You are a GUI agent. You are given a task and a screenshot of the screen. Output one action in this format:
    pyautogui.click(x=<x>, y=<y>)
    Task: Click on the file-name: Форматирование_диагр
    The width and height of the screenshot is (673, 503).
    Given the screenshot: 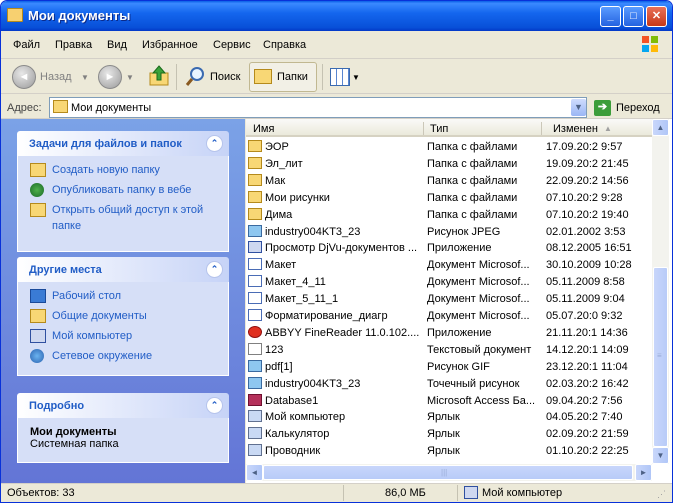 What is the action you would take?
    pyautogui.click(x=335, y=316)
    